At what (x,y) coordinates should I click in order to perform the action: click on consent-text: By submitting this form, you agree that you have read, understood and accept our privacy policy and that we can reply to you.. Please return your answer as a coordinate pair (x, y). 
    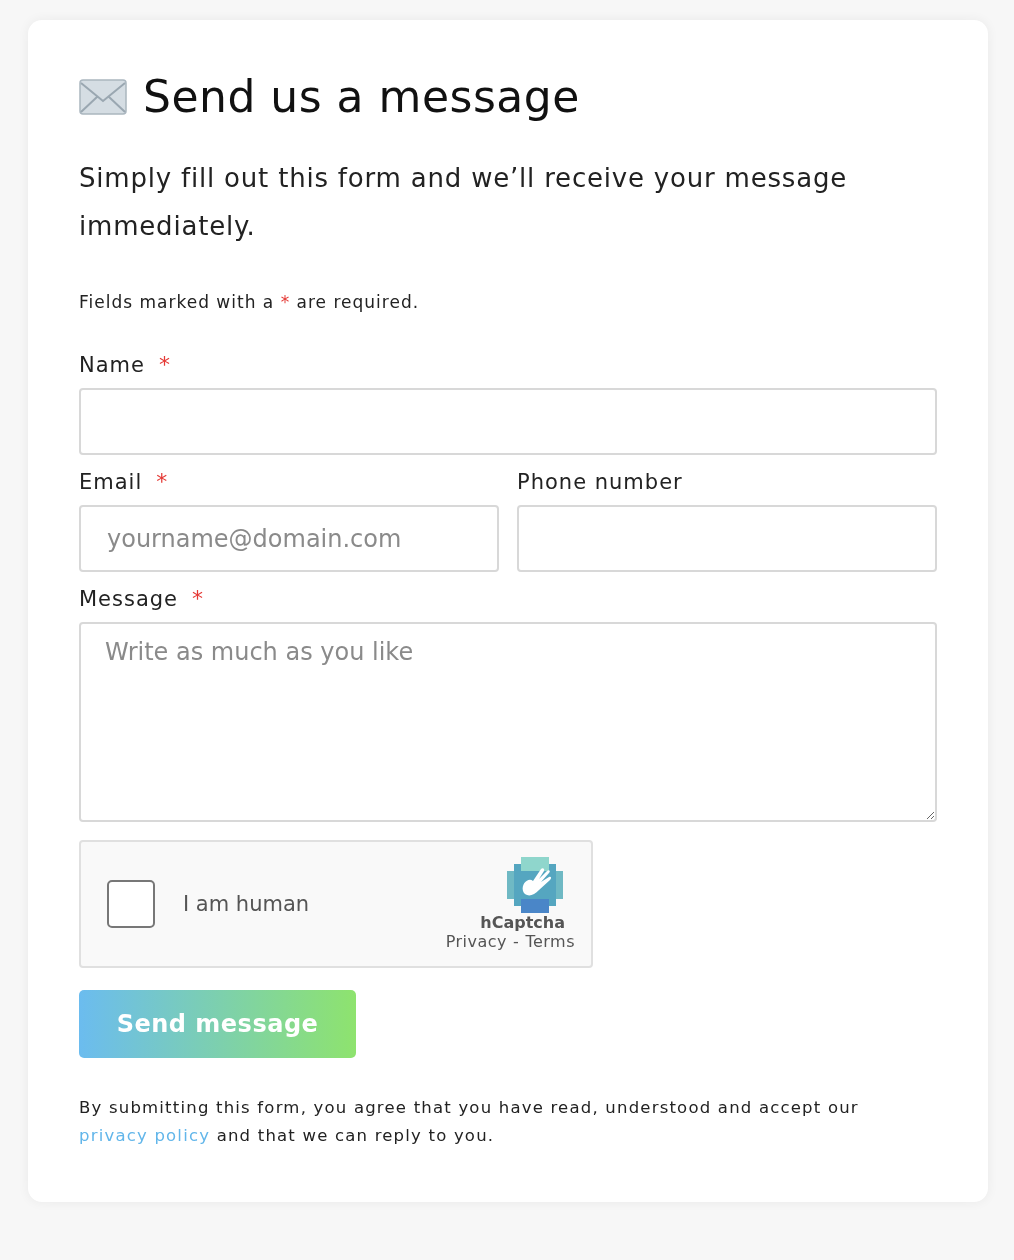
    Looking at the image, I should click on (469, 1122).